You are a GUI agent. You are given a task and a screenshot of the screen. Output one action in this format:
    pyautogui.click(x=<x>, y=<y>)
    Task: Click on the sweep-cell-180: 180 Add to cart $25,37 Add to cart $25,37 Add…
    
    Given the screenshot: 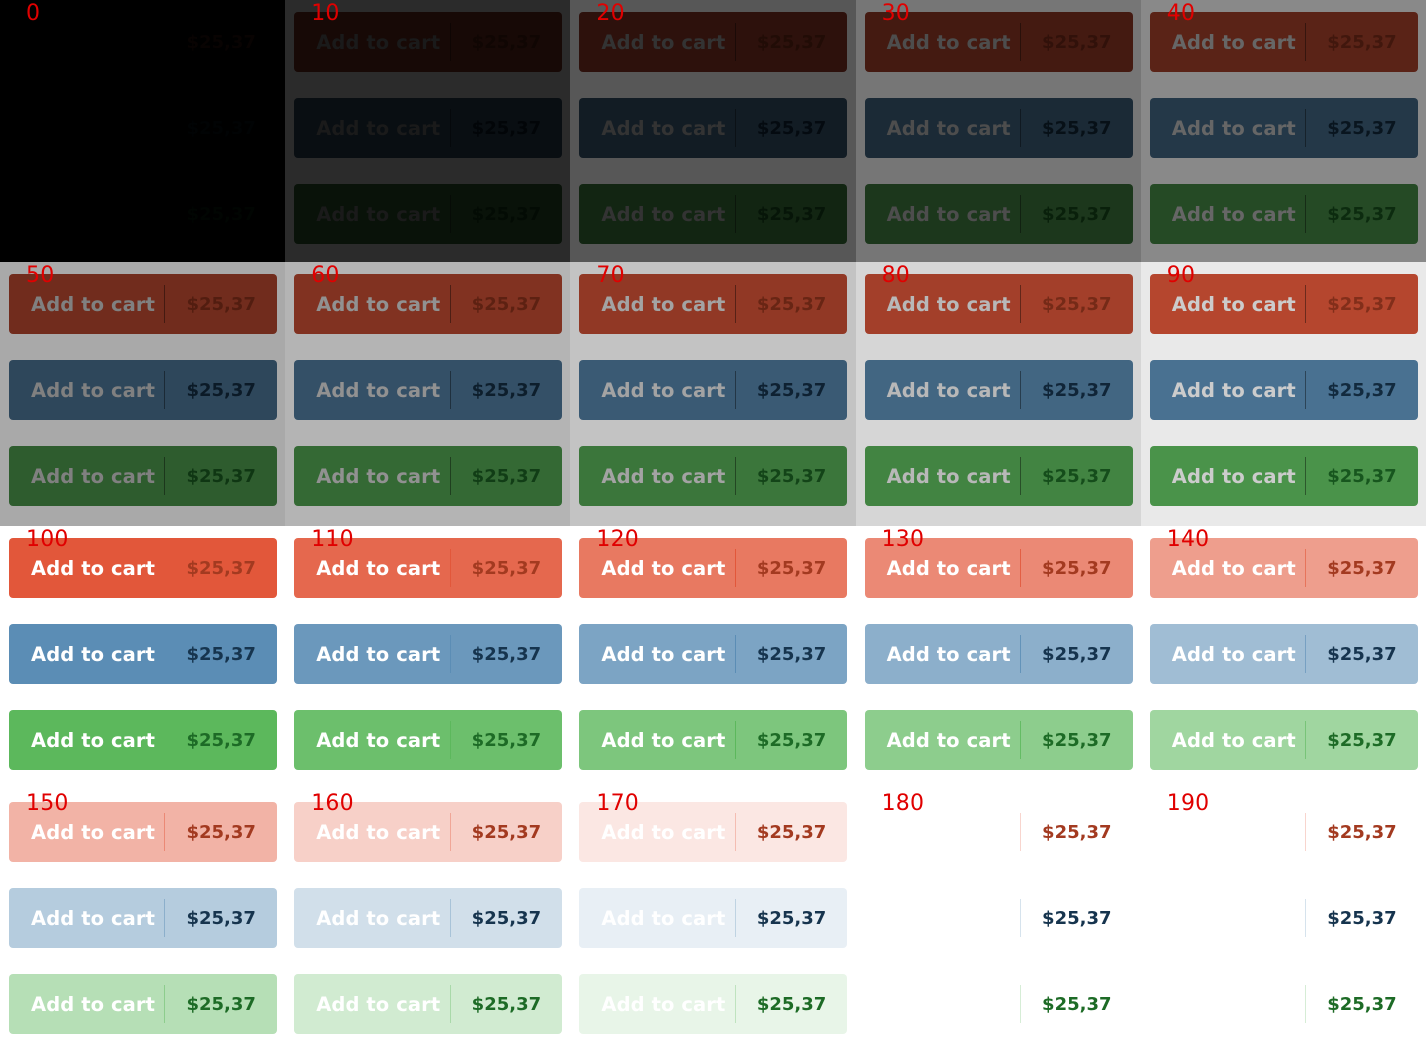 What is the action you would take?
    pyautogui.click(x=998, y=922)
    